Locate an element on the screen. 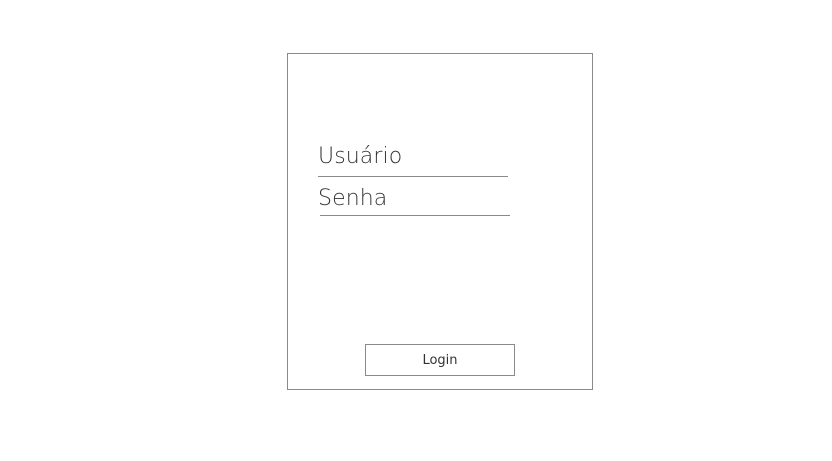 This screenshot has width=832, height=461. username-label: Usuário is located at coordinates (360, 156).